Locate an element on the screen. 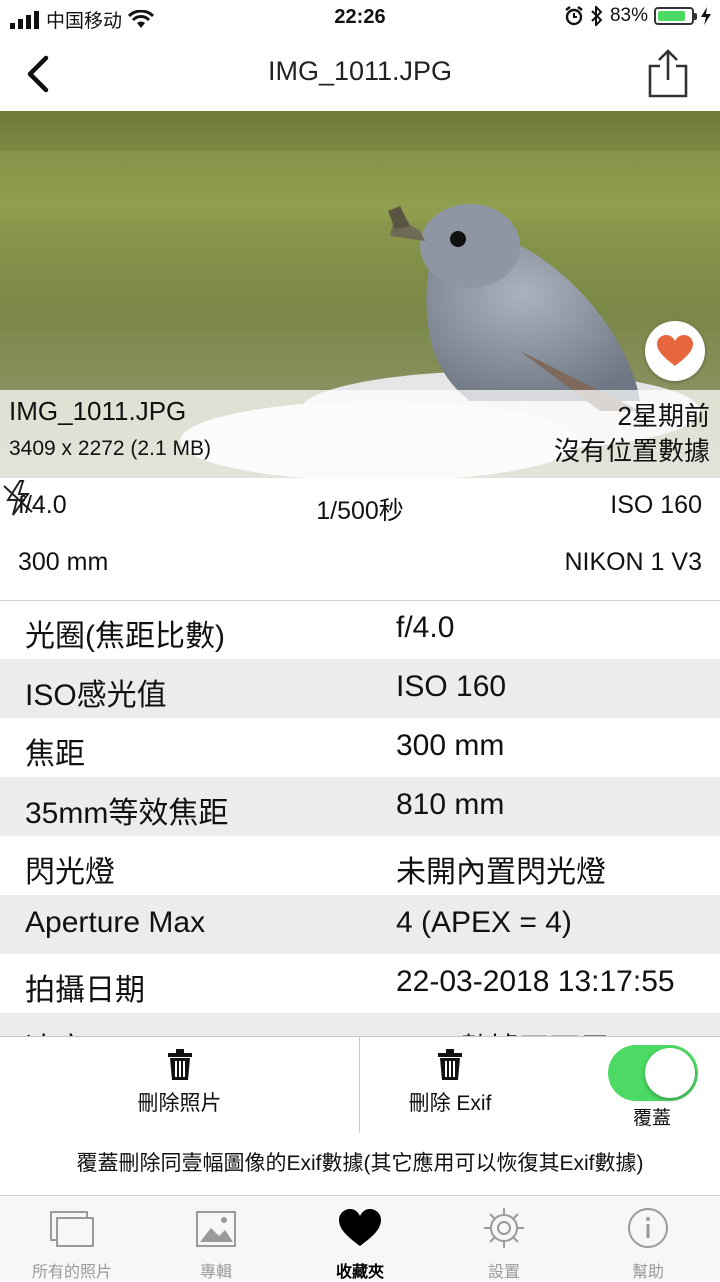 This screenshot has height=1282, width=720. exif-summary: f/4.0 1/500秒 ISO 160 300 mm NIKON 1 V3 is located at coordinates (360, 539).